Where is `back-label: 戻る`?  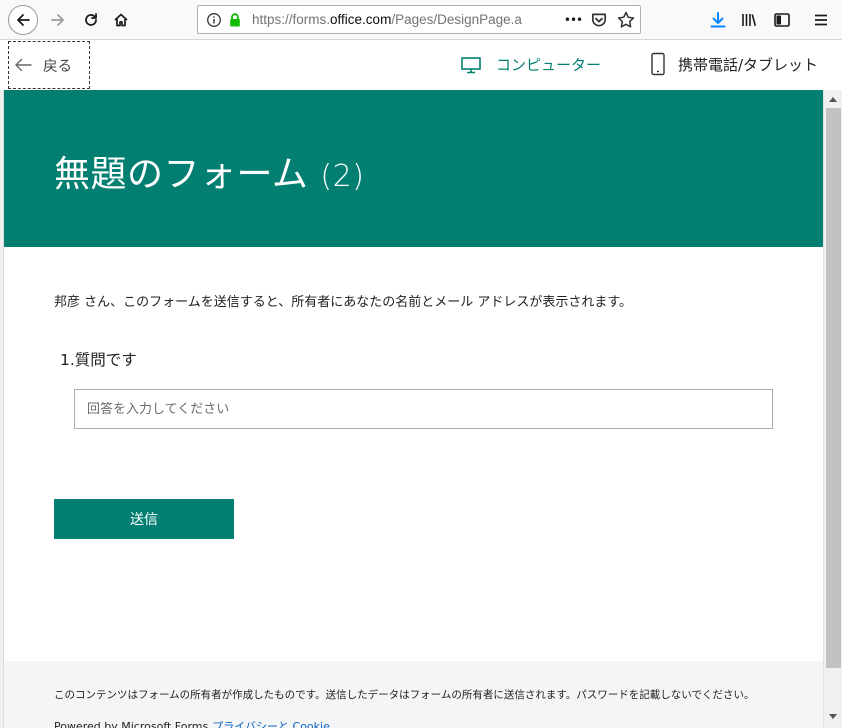
back-label: 戻る is located at coordinates (57, 66).